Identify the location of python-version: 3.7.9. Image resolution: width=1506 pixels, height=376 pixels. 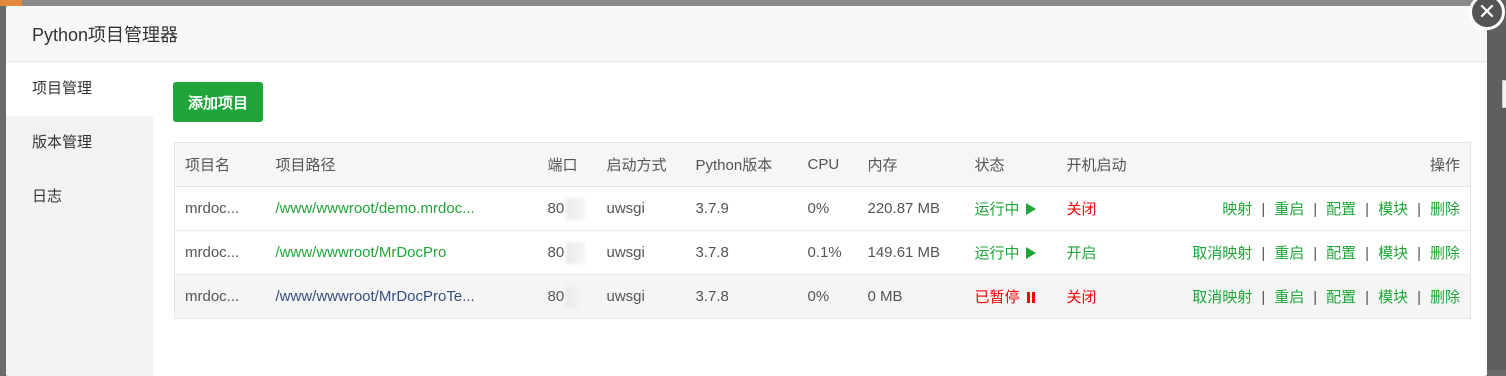
(741, 208).